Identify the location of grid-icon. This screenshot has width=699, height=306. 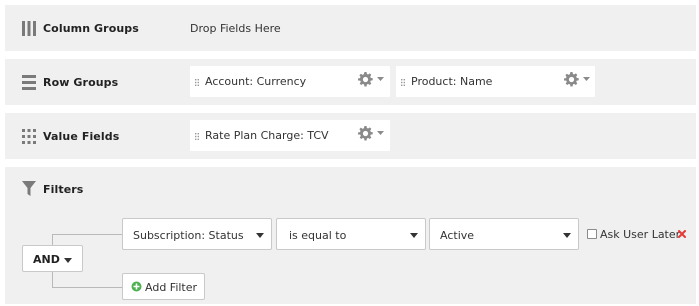
(29, 136).